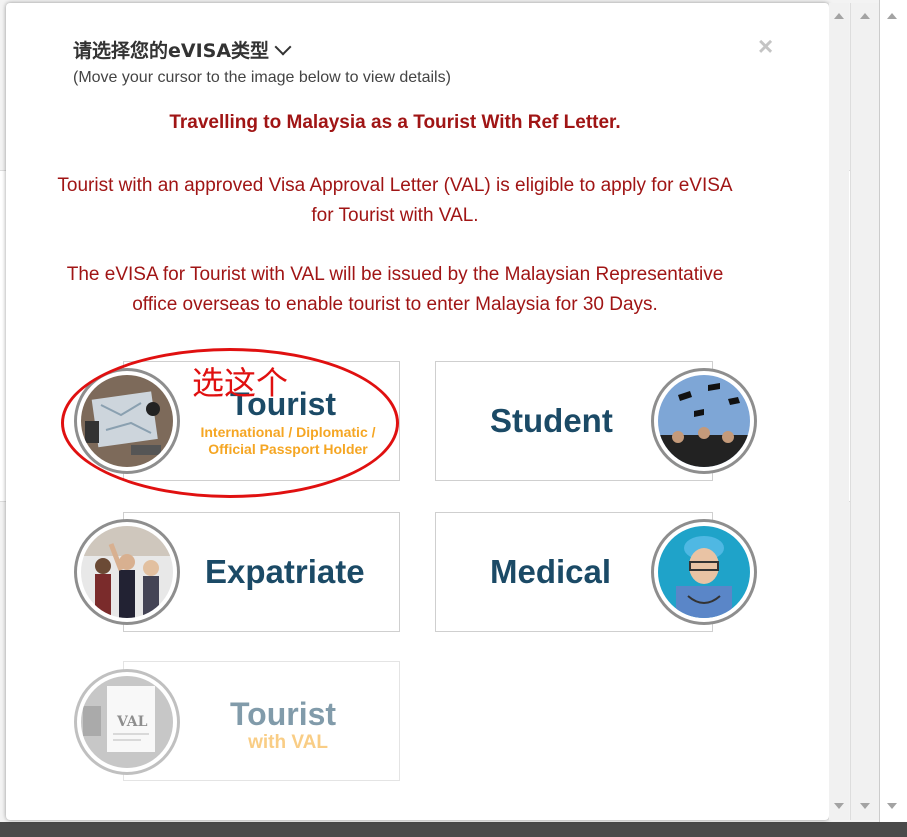 This screenshot has height=837, width=907. I want to click on close-icon: ×, so click(765, 46).